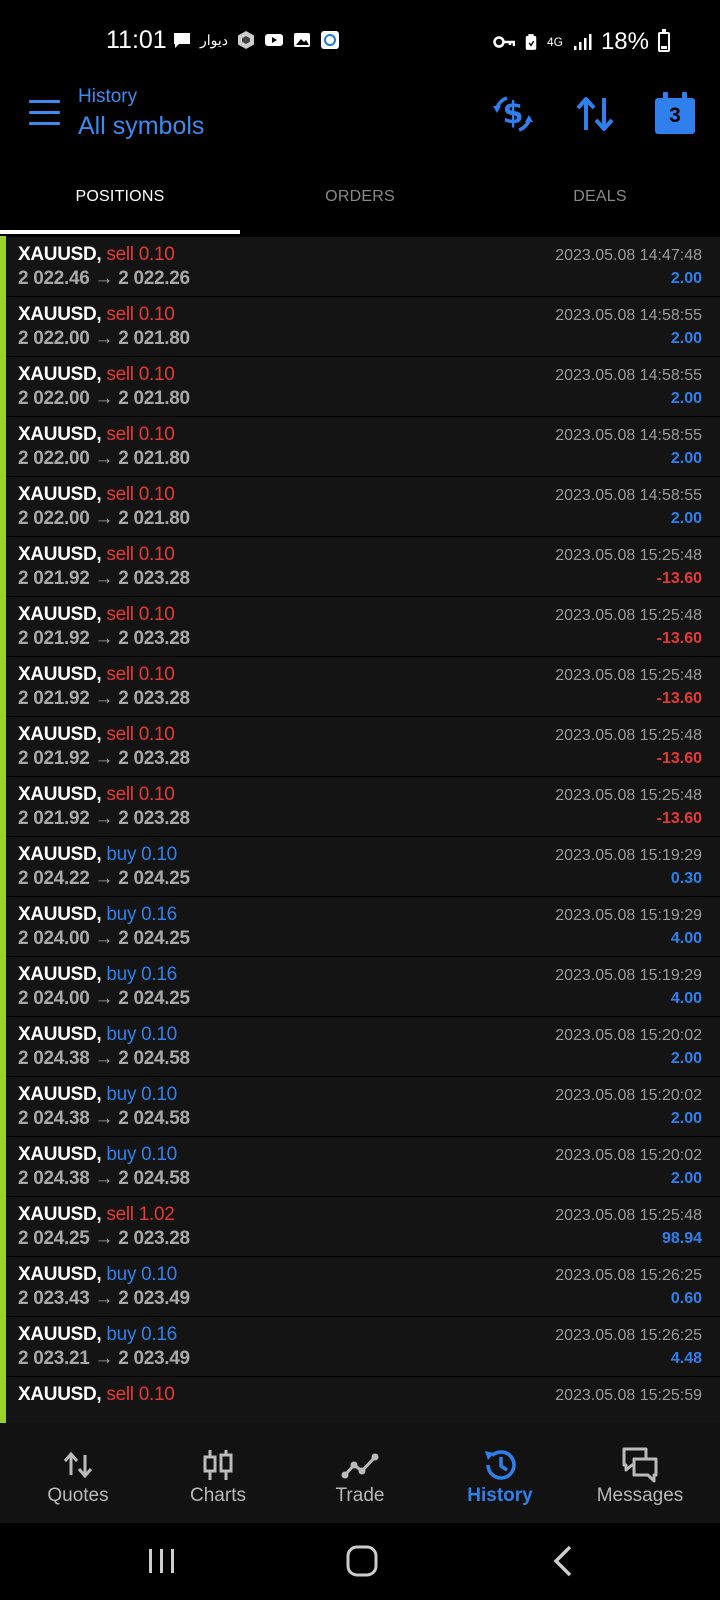  Describe the element at coordinates (141, 914) in the screenshot. I see `position-side-volume: buy 0.16` at that location.